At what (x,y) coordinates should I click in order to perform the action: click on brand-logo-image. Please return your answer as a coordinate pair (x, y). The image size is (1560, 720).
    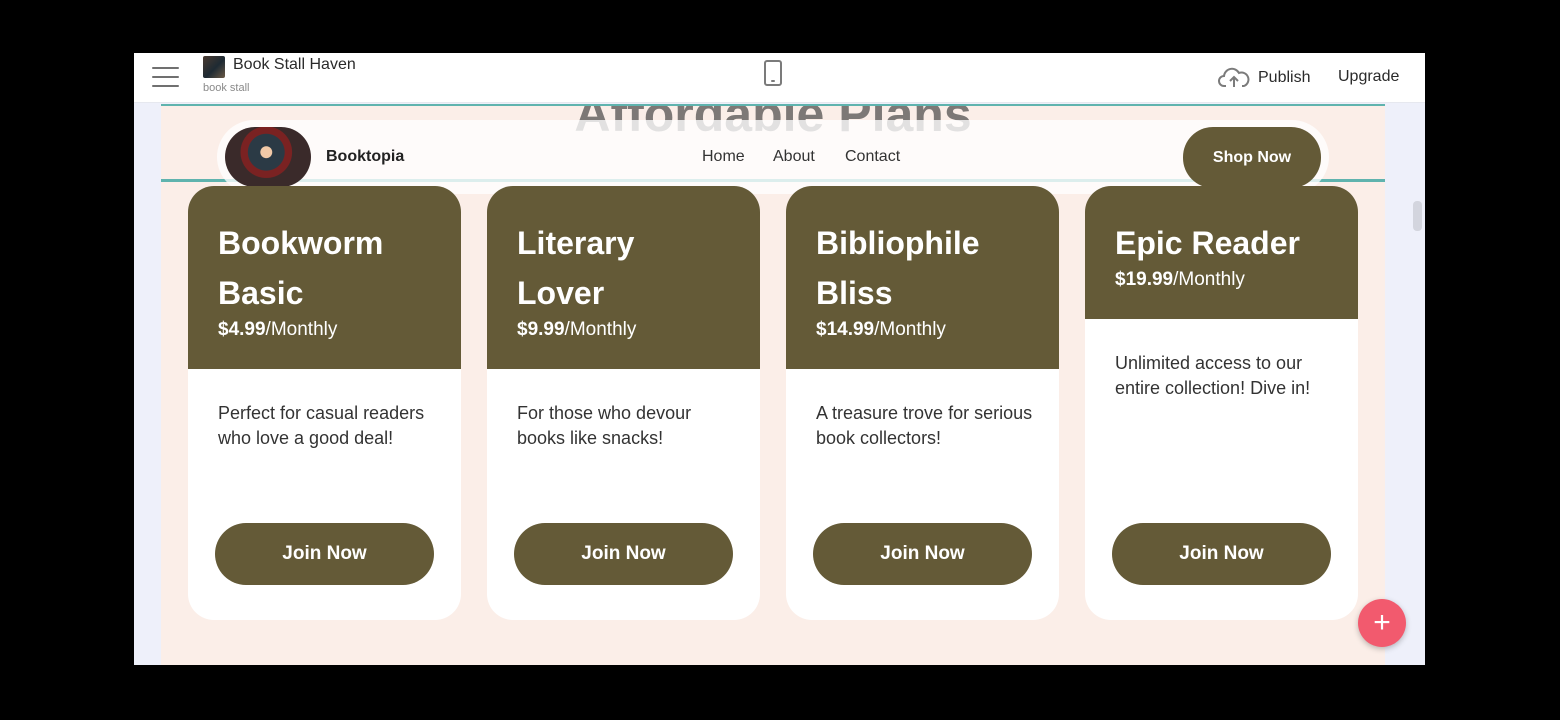
    Looking at the image, I should click on (268, 157).